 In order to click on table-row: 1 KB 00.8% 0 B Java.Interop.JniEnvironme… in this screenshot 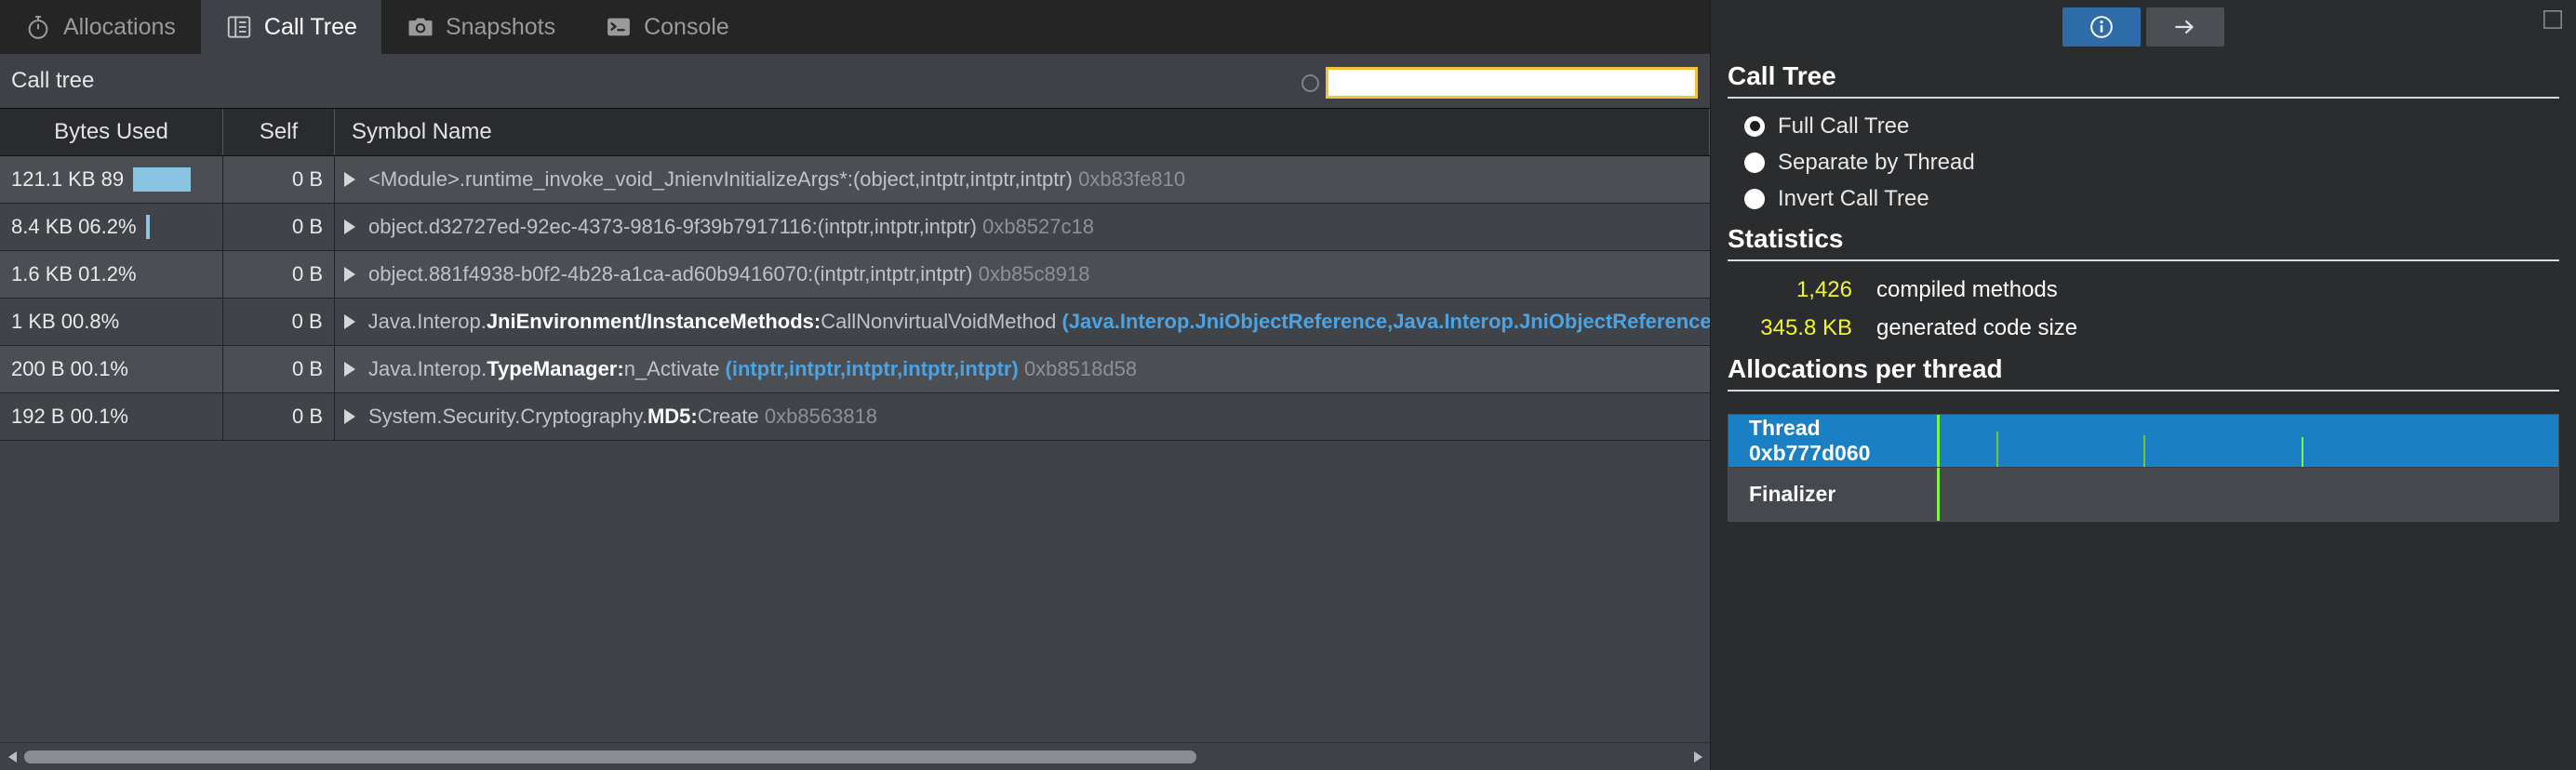, I will do `click(855, 322)`.